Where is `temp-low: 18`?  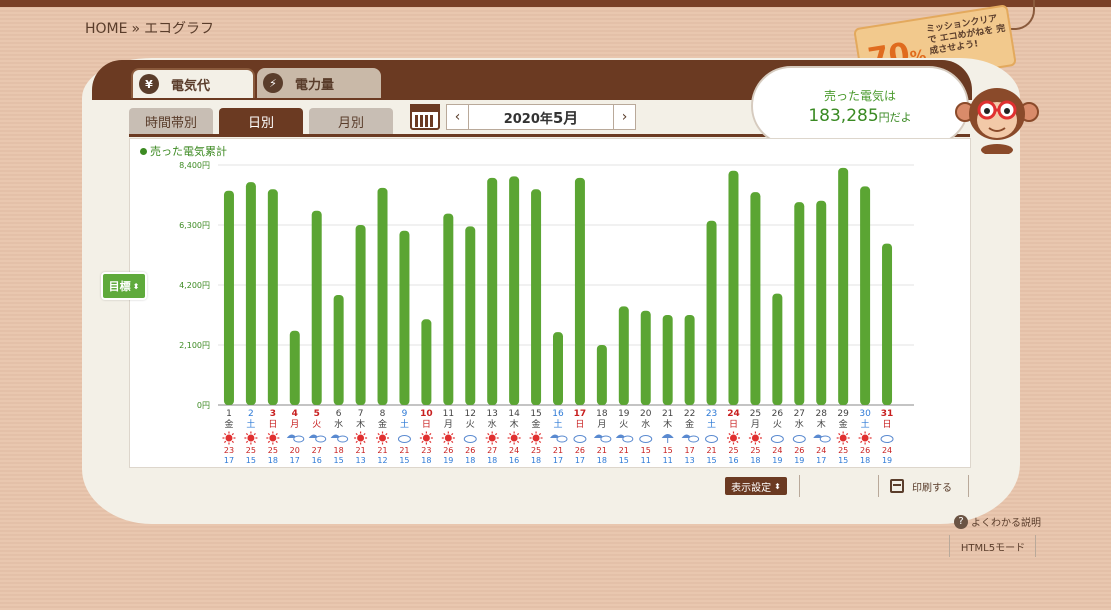 temp-low: 18 is located at coordinates (492, 460).